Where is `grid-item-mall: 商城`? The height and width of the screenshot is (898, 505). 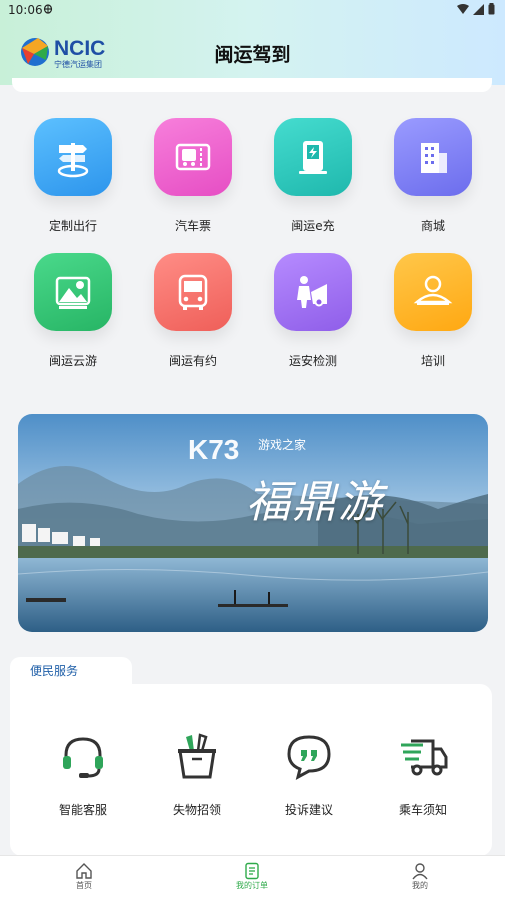
grid-item-mall: 商城 is located at coordinates (433, 176).